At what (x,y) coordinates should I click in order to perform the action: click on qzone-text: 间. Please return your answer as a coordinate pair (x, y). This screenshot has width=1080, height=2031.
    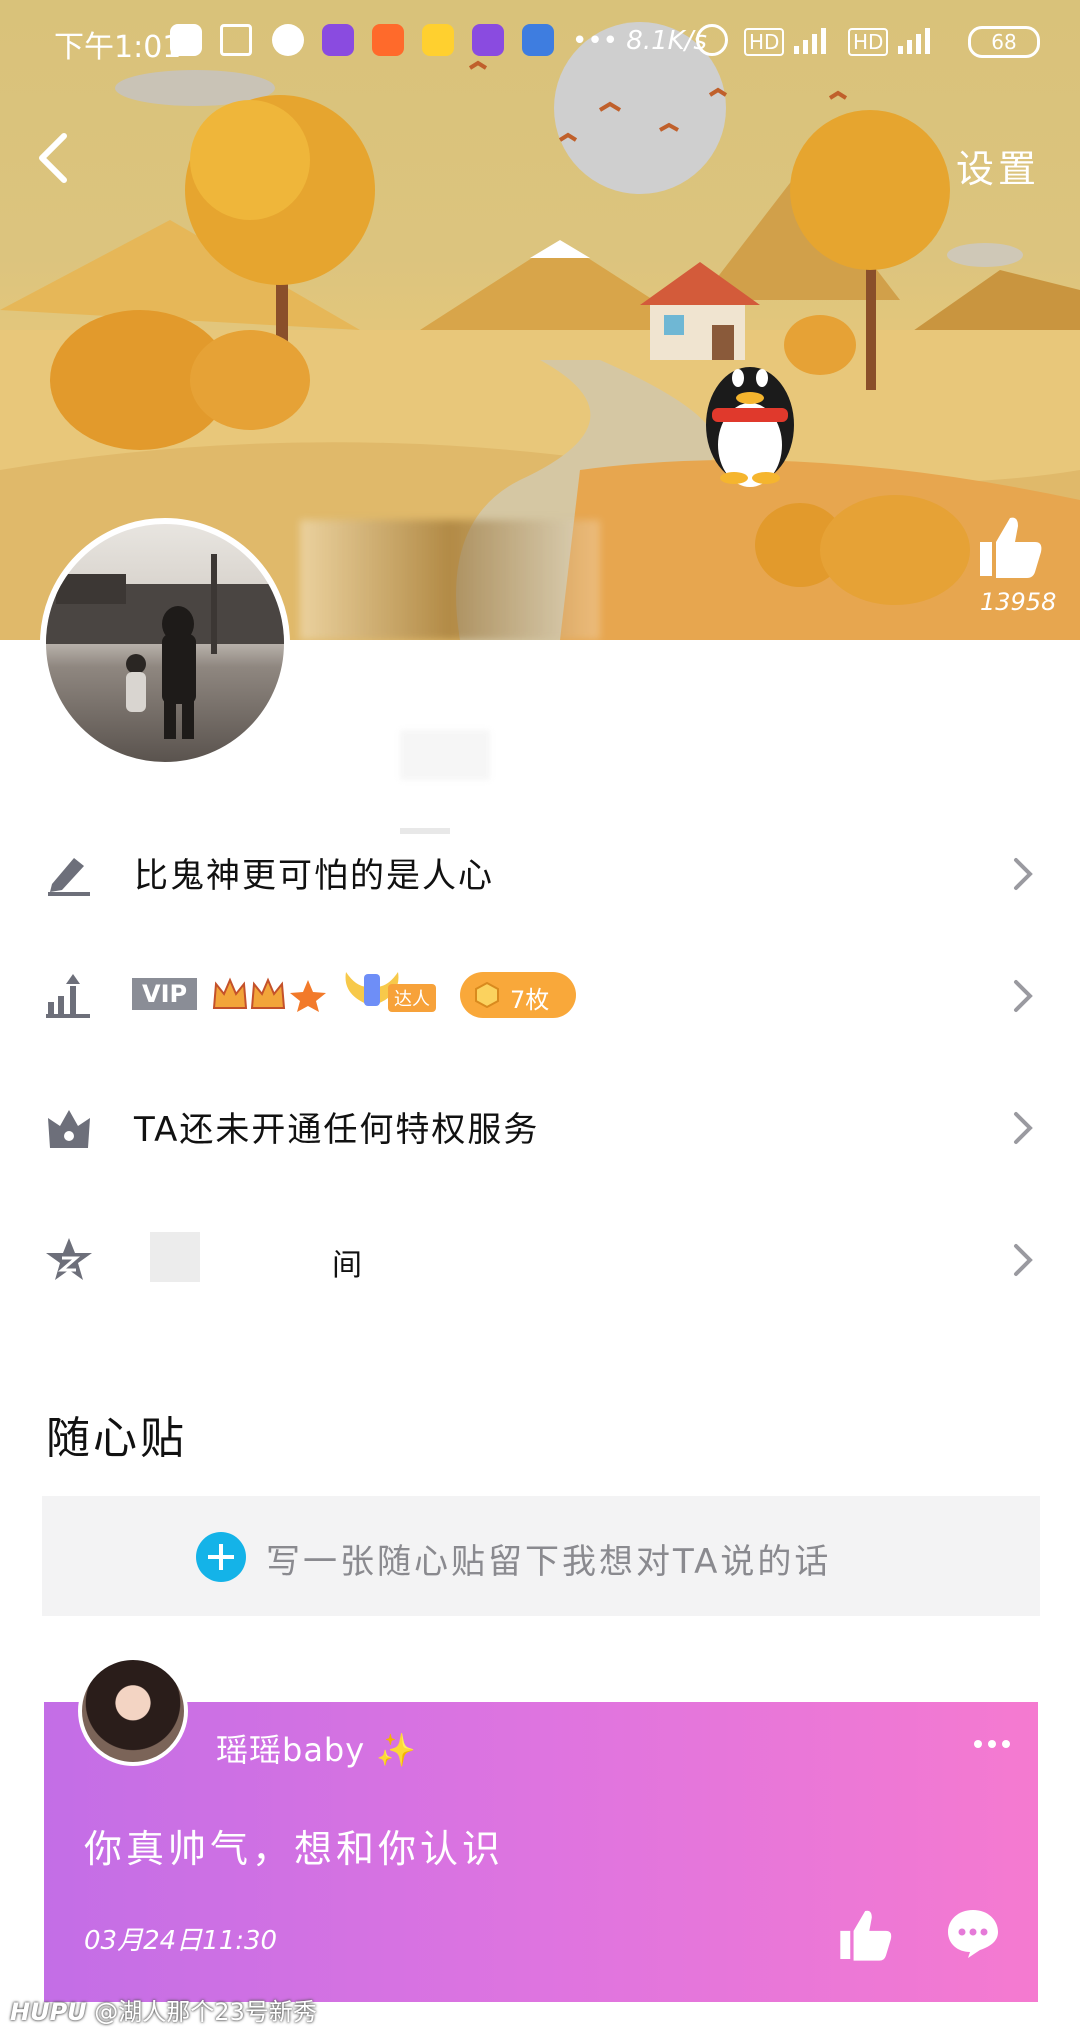
    Looking at the image, I should click on (347, 1265).